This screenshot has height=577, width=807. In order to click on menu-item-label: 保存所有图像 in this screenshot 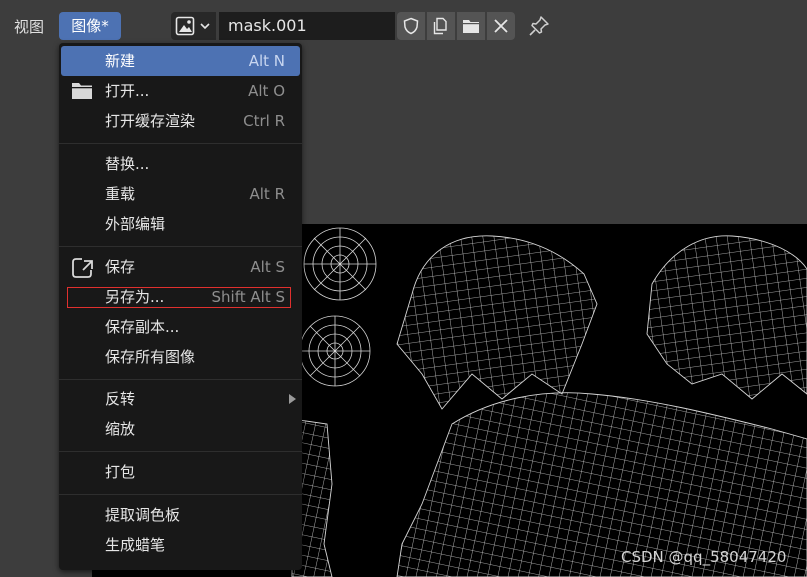, I will do `click(150, 357)`.